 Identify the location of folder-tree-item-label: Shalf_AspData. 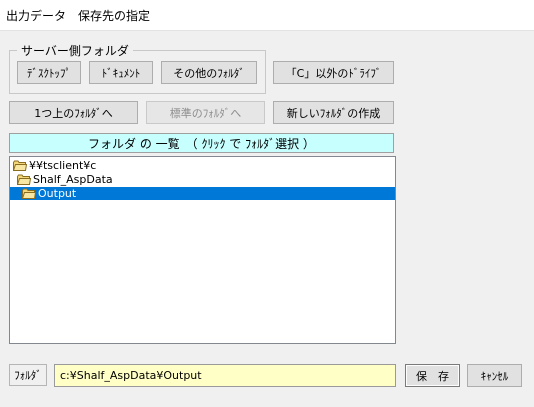
(73, 179).